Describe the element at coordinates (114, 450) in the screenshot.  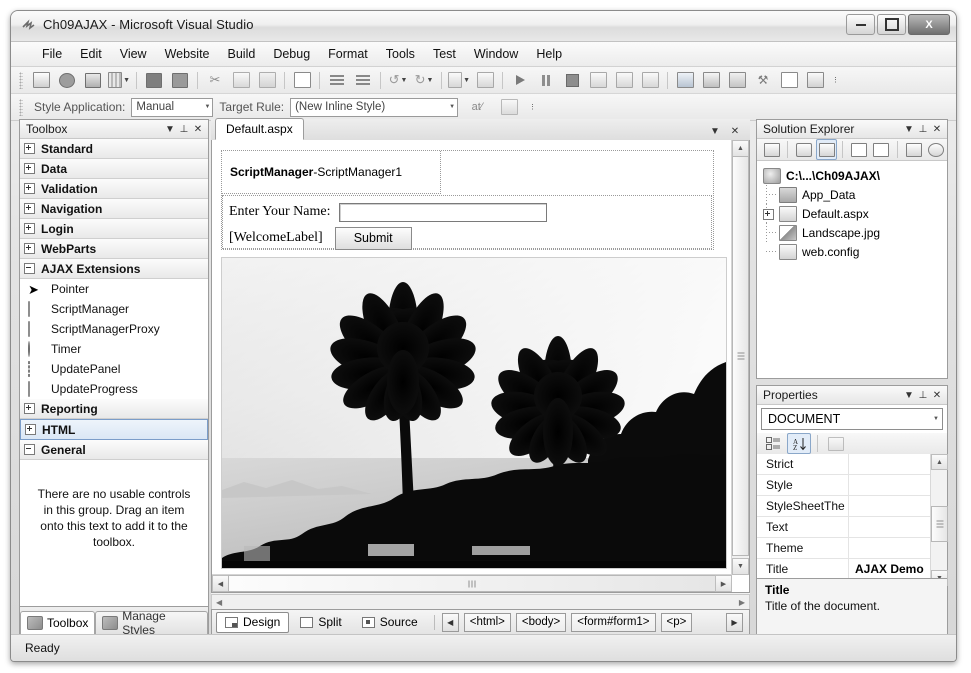
I see `toolbox-category-general: General` at that location.